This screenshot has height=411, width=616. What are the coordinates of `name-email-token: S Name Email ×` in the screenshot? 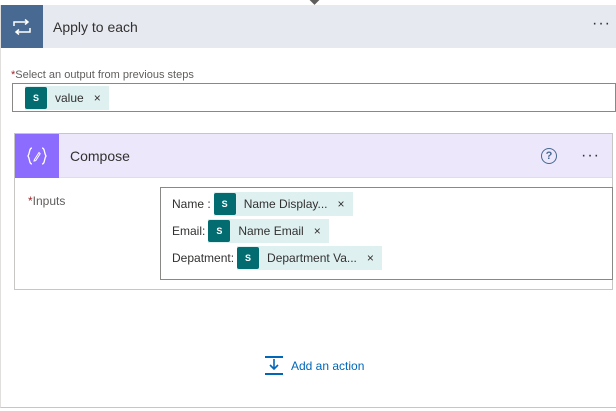 It's located at (268, 231).